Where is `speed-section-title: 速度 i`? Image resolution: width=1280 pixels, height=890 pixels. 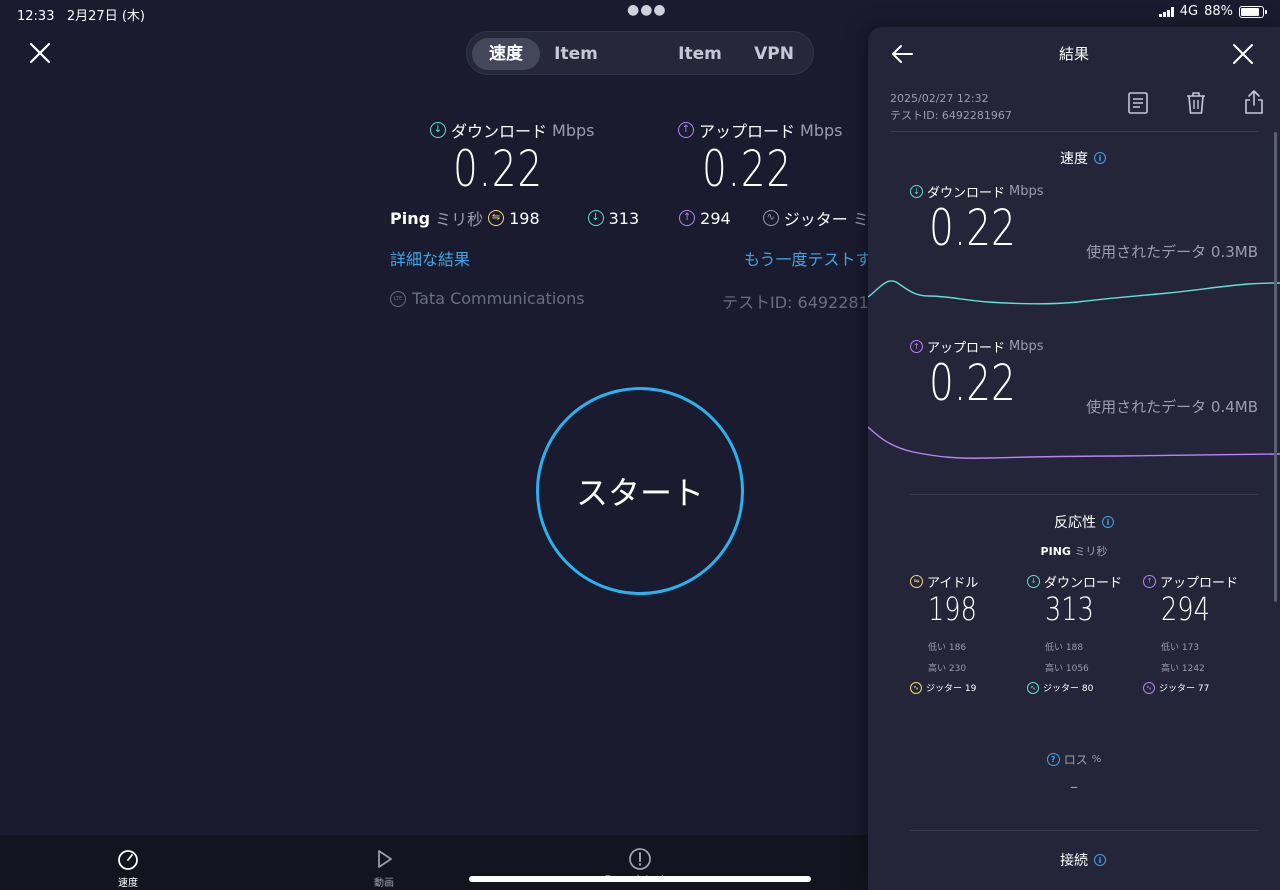 speed-section-title: 速度 i is located at coordinates (1083, 158).